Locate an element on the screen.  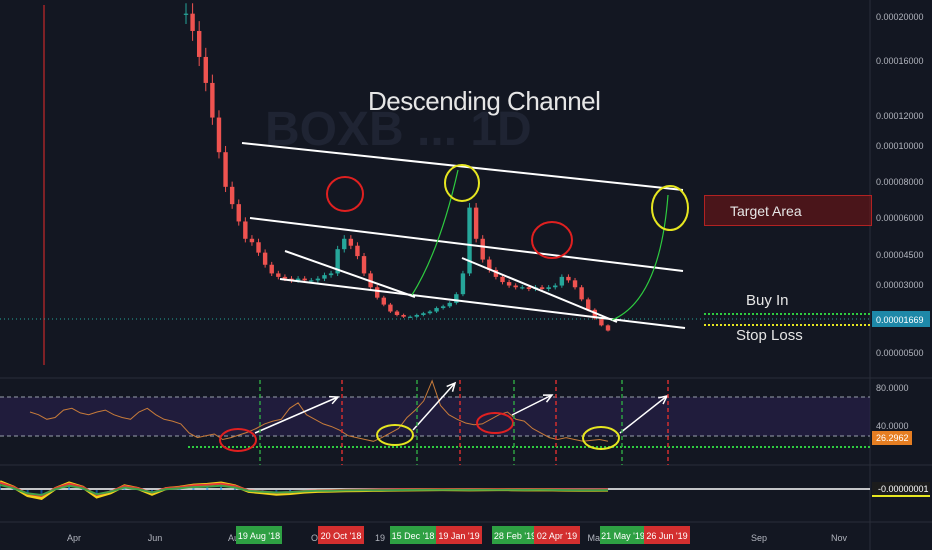
buy-in-label: Buy In is located at coordinates (767, 300).